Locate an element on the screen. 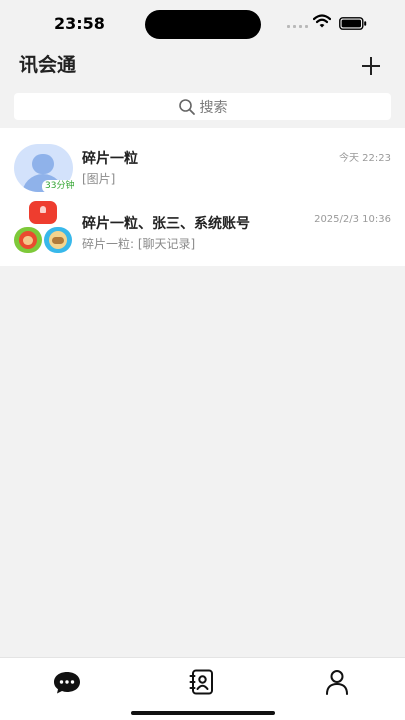 The width and height of the screenshot is (405, 720). dynamic-island is located at coordinates (203, 24).